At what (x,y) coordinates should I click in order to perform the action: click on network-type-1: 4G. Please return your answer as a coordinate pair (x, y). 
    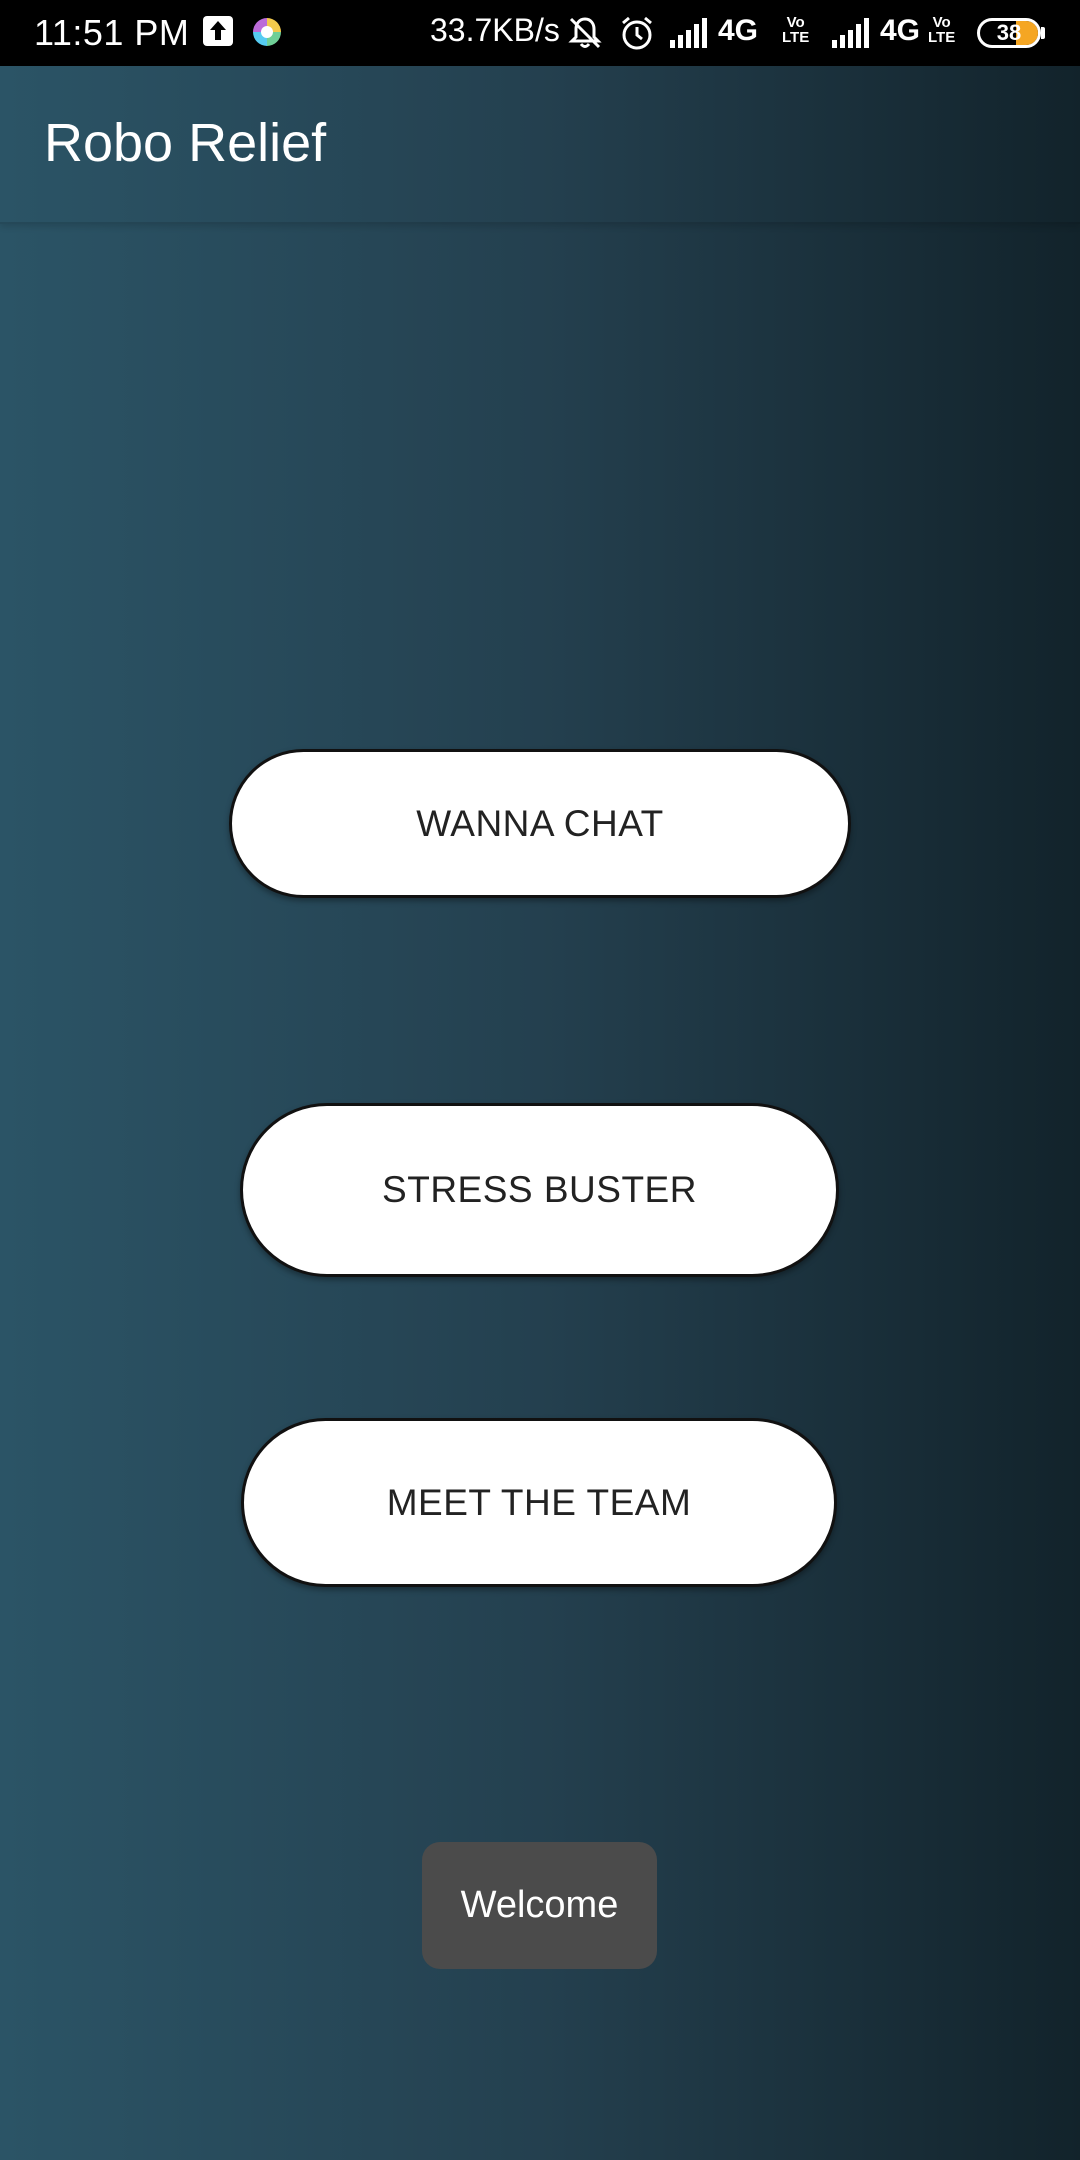
    Looking at the image, I should click on (738, 30).